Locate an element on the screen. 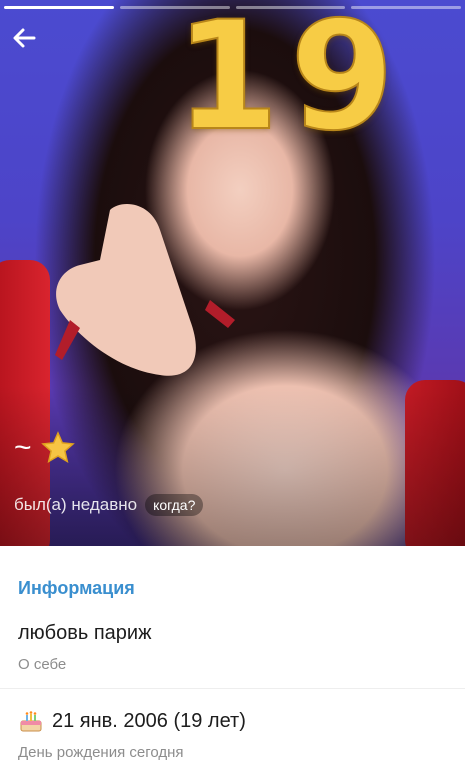  photo-hand is located at coordinates (145, 290).